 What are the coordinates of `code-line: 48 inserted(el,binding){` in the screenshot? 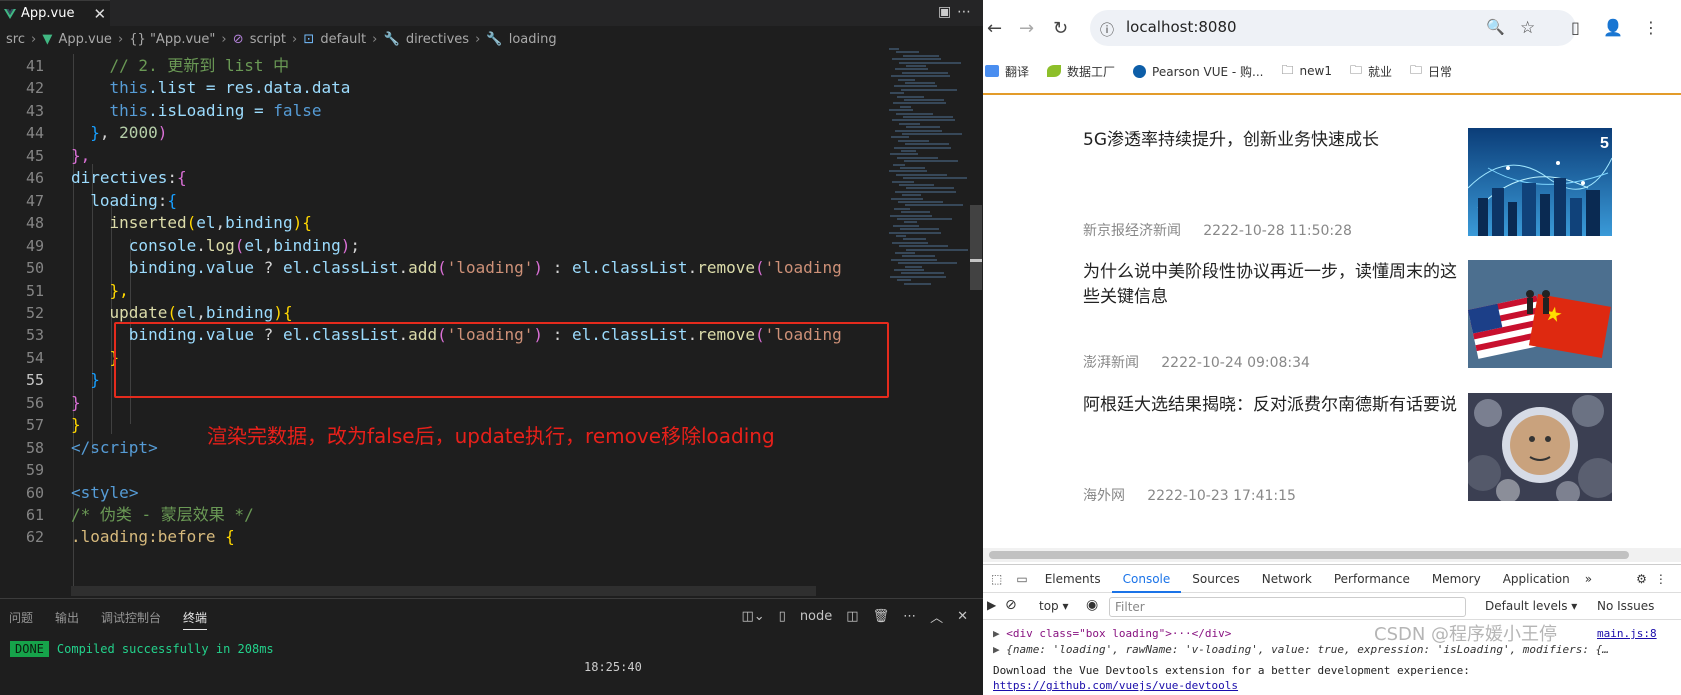 It's located at (440, 223).